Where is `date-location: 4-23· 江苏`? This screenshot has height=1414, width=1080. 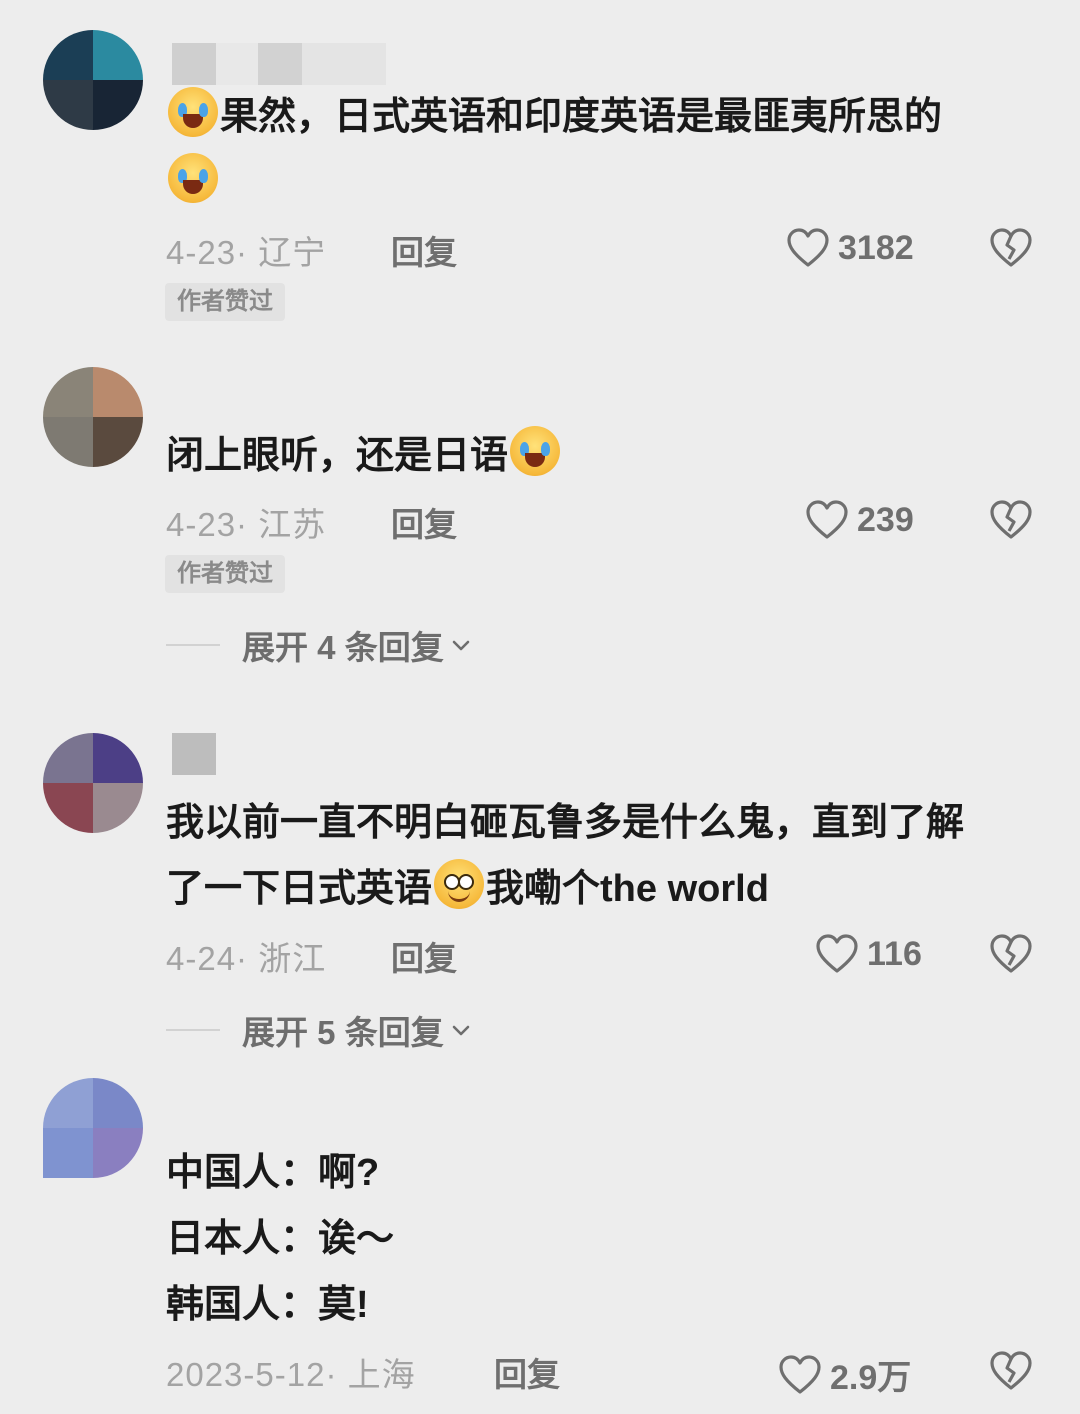 date-location: 4-23· 江苏 is located at coordinates (246, 524).